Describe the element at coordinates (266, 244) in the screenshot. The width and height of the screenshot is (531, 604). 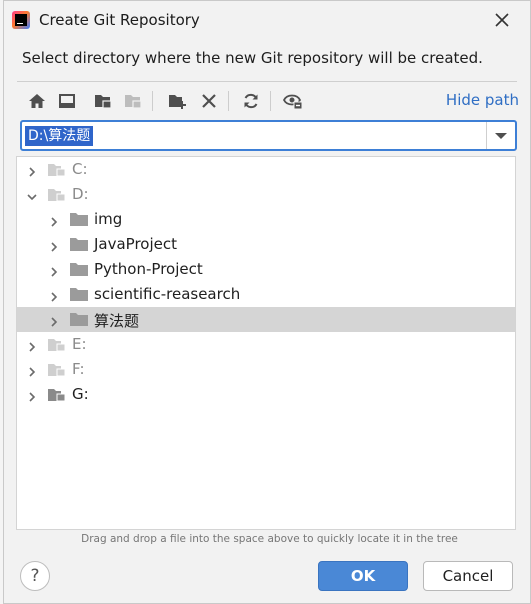
I see `tree-item-folder: JavaProject` at that location.